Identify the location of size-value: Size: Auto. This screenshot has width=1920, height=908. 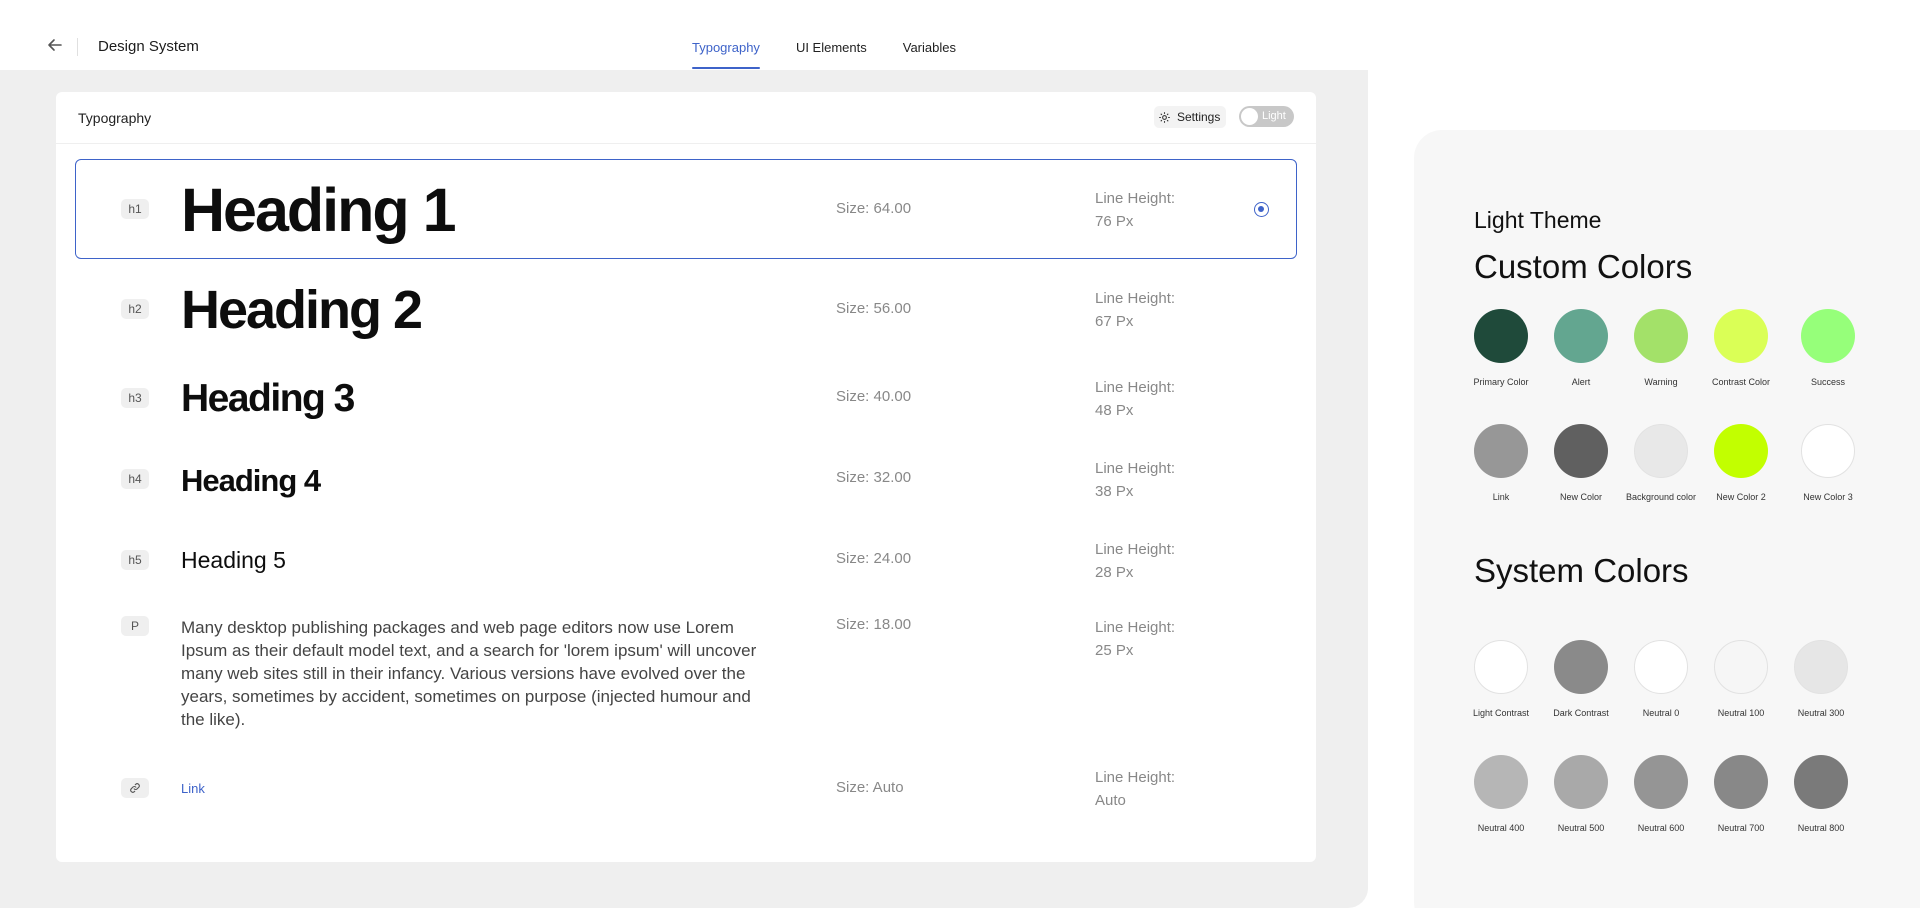
(870, 787).